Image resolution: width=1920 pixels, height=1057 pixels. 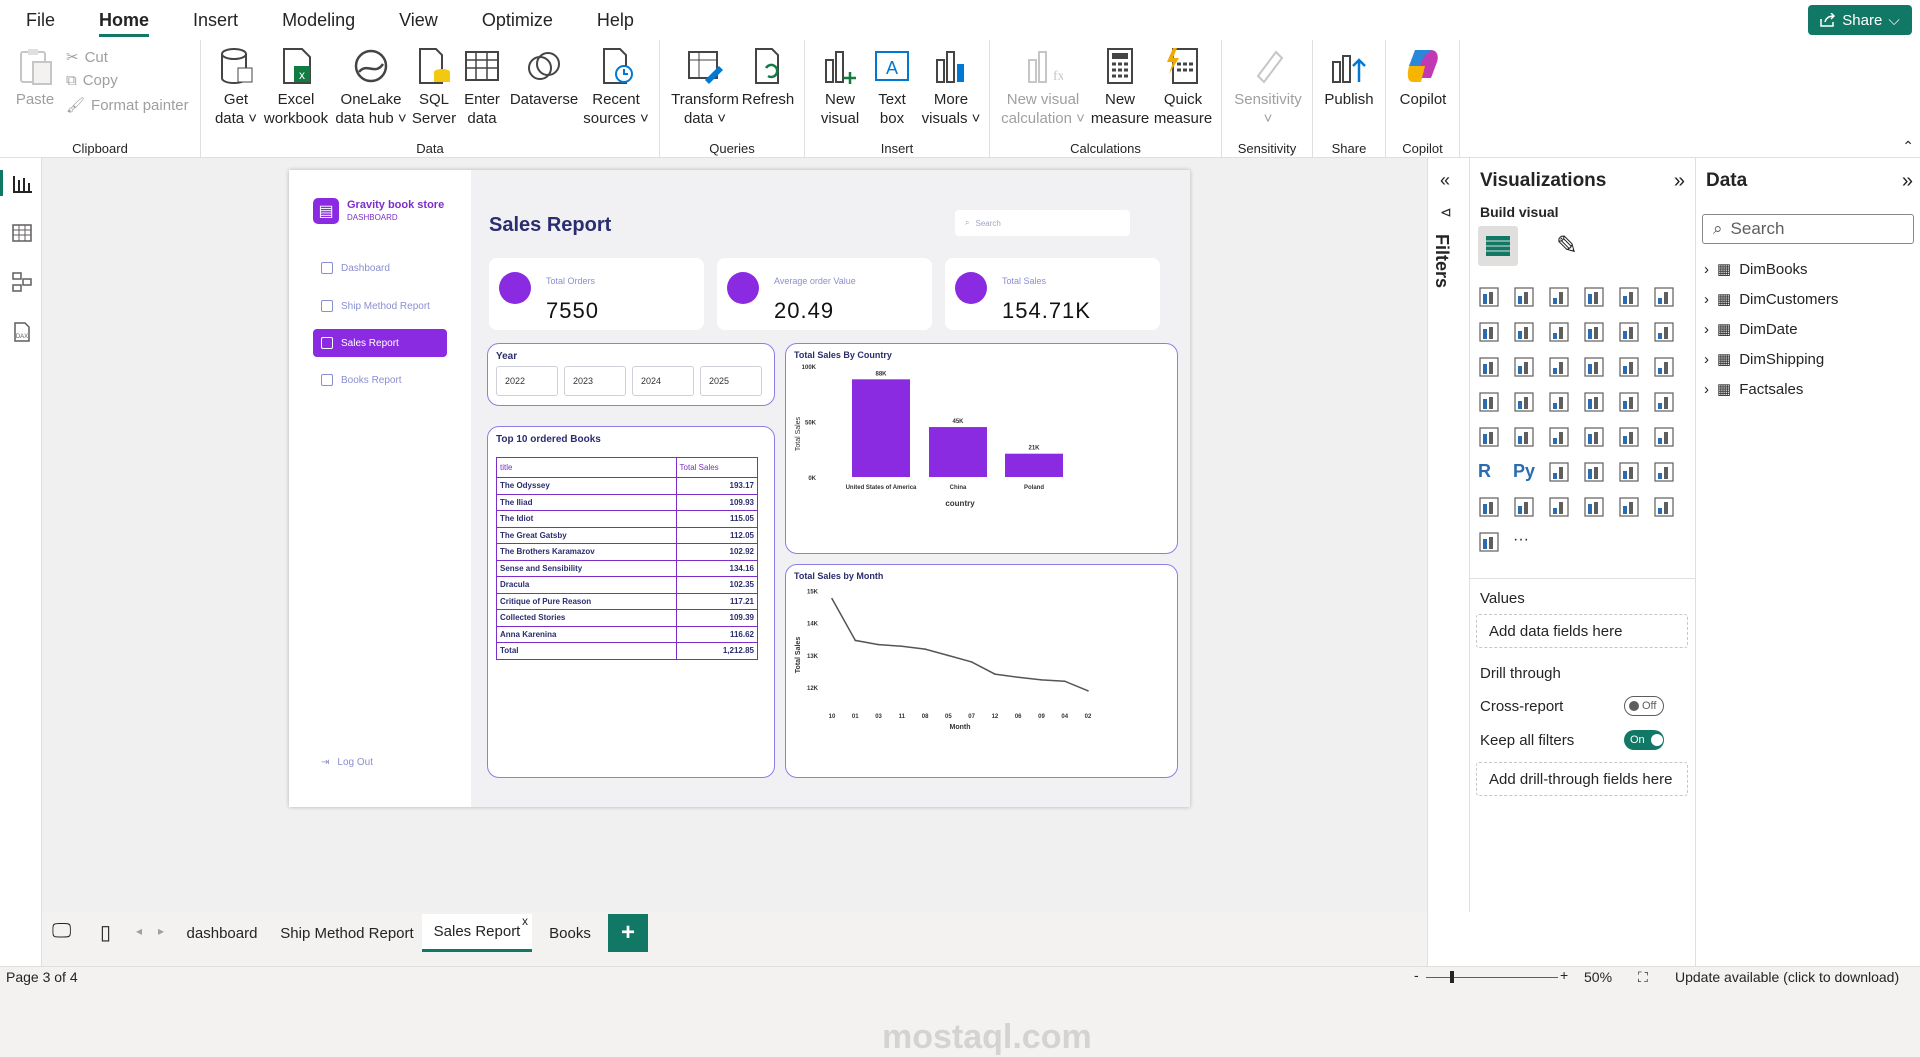 What do you see at coordinates (1423, 77) in the screenshot?
I see `copilot-button: Copilot` at bounding box center [1423, 77].